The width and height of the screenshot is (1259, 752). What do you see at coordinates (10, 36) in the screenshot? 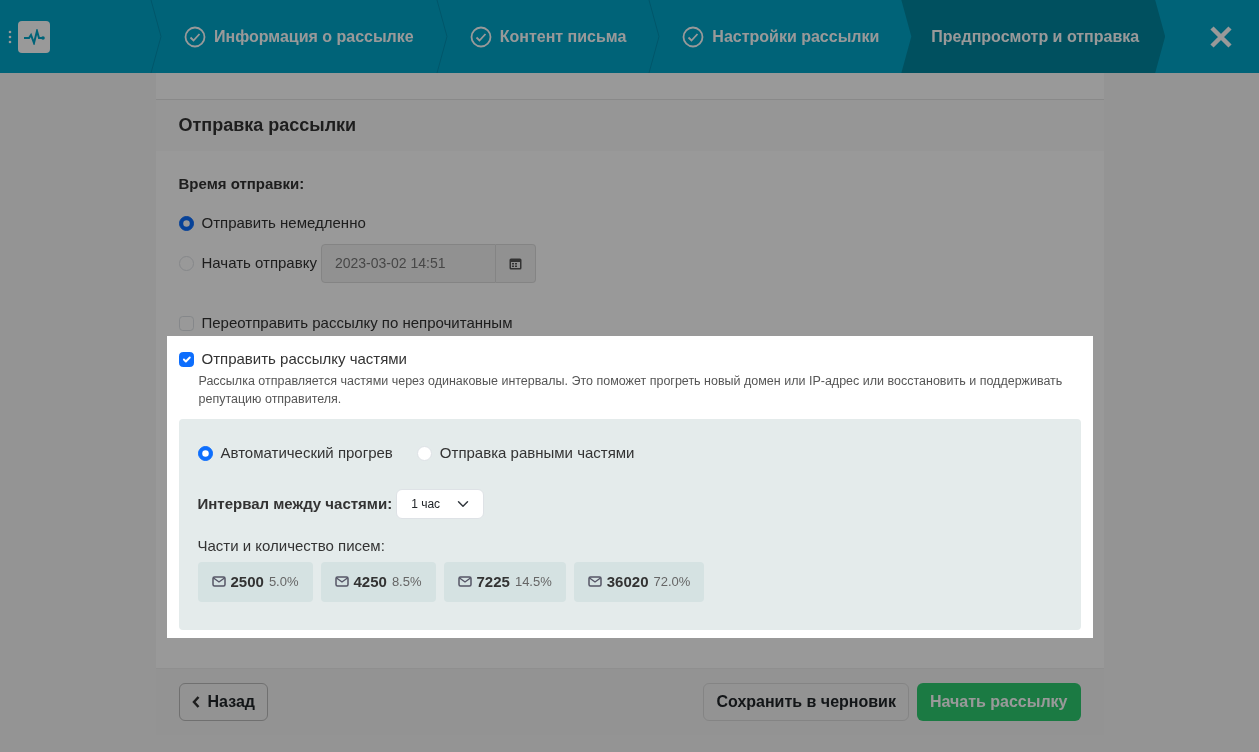
I see `drag-handle-icon` at bounding box center [10, 36].